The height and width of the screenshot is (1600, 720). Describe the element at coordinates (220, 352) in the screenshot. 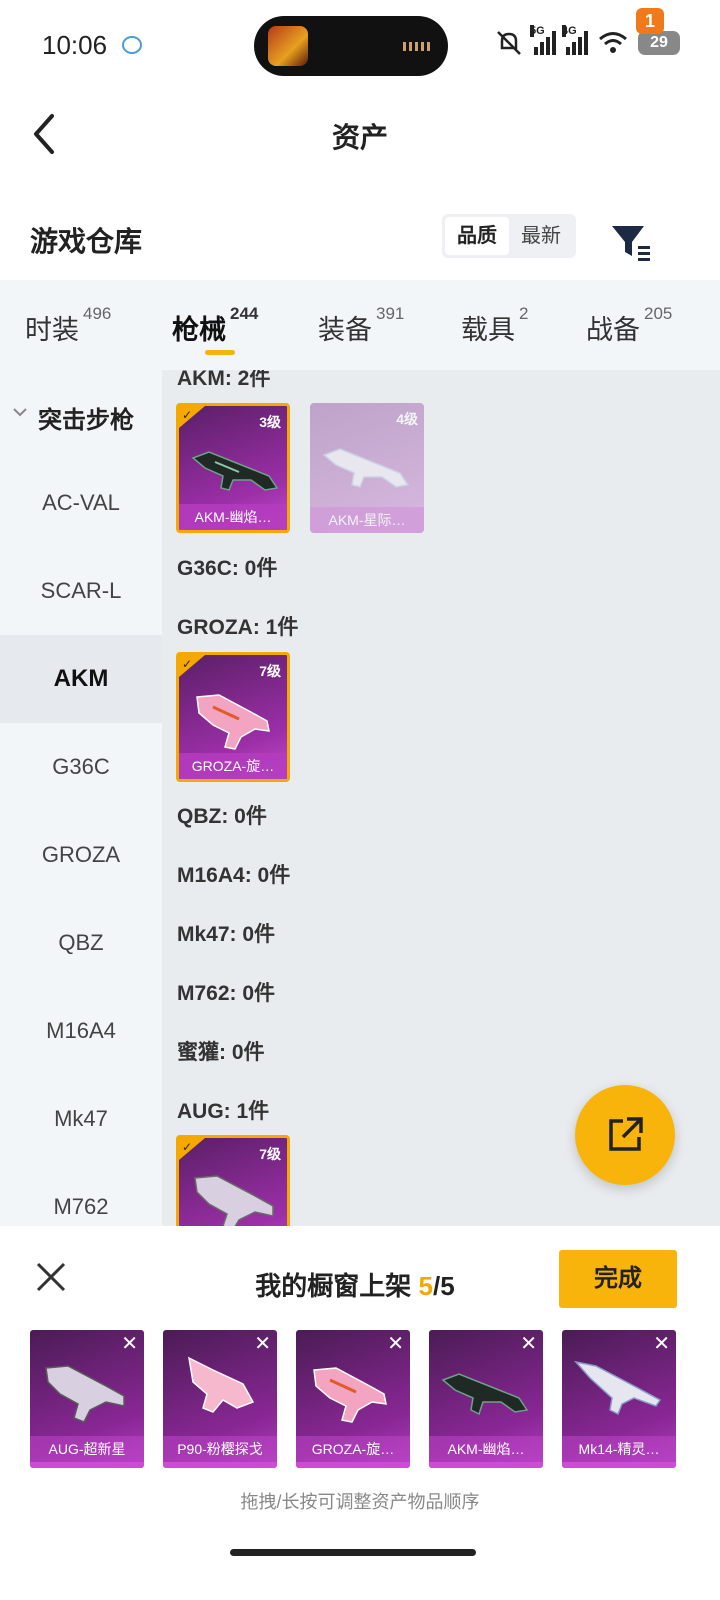

I see `active-tab-indicator` at that location.